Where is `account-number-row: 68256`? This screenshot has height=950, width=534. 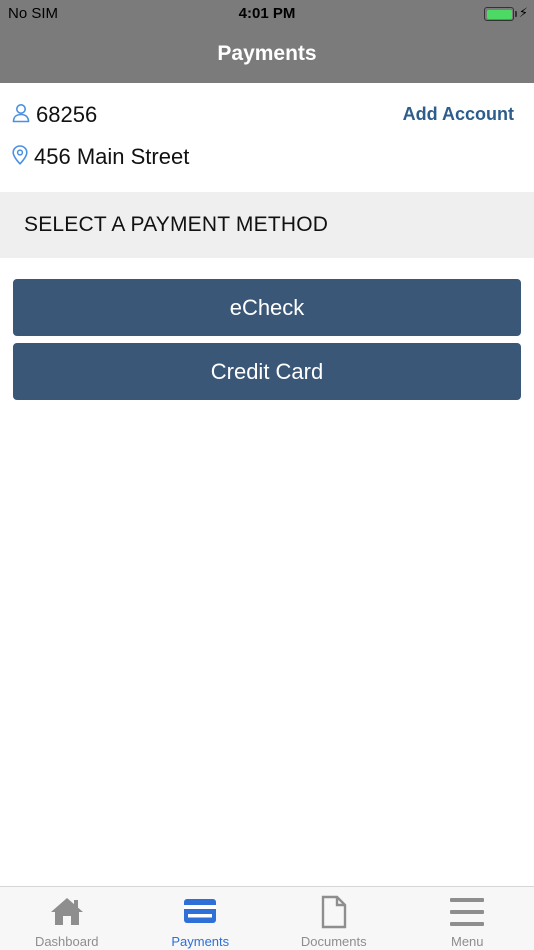 account-number-row: 68256 is located at coordinates (54, 115).